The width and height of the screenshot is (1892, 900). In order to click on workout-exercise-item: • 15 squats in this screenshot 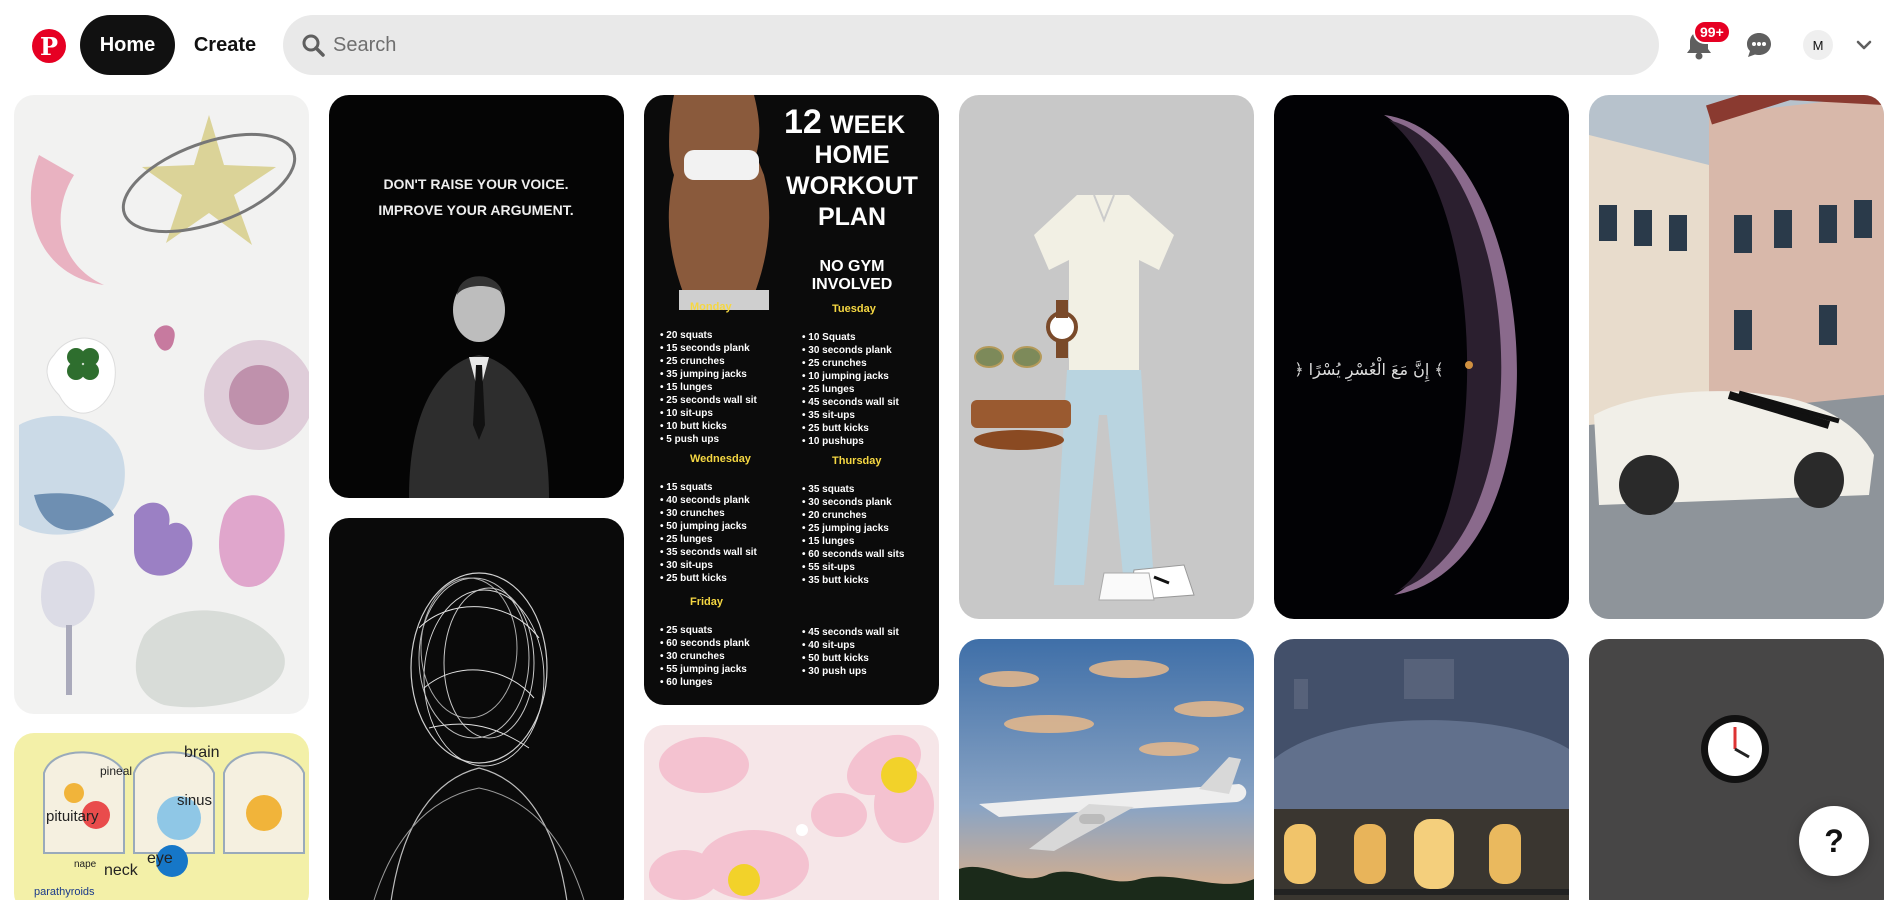, I will do `click(686, 487)`.